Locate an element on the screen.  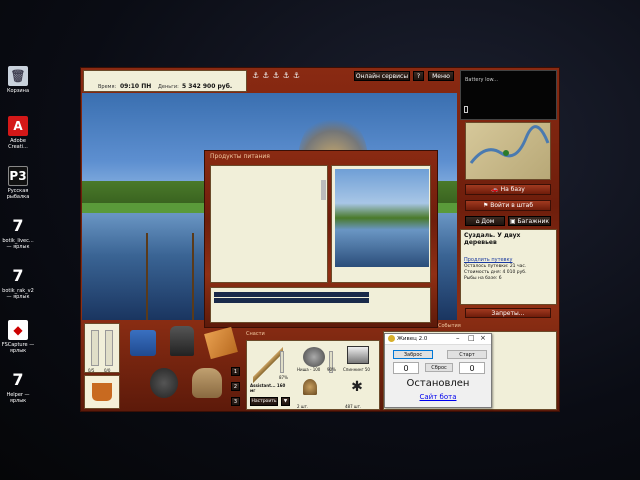
recycle-bin-icon: 🗑 is located at coordinates (18, 76).